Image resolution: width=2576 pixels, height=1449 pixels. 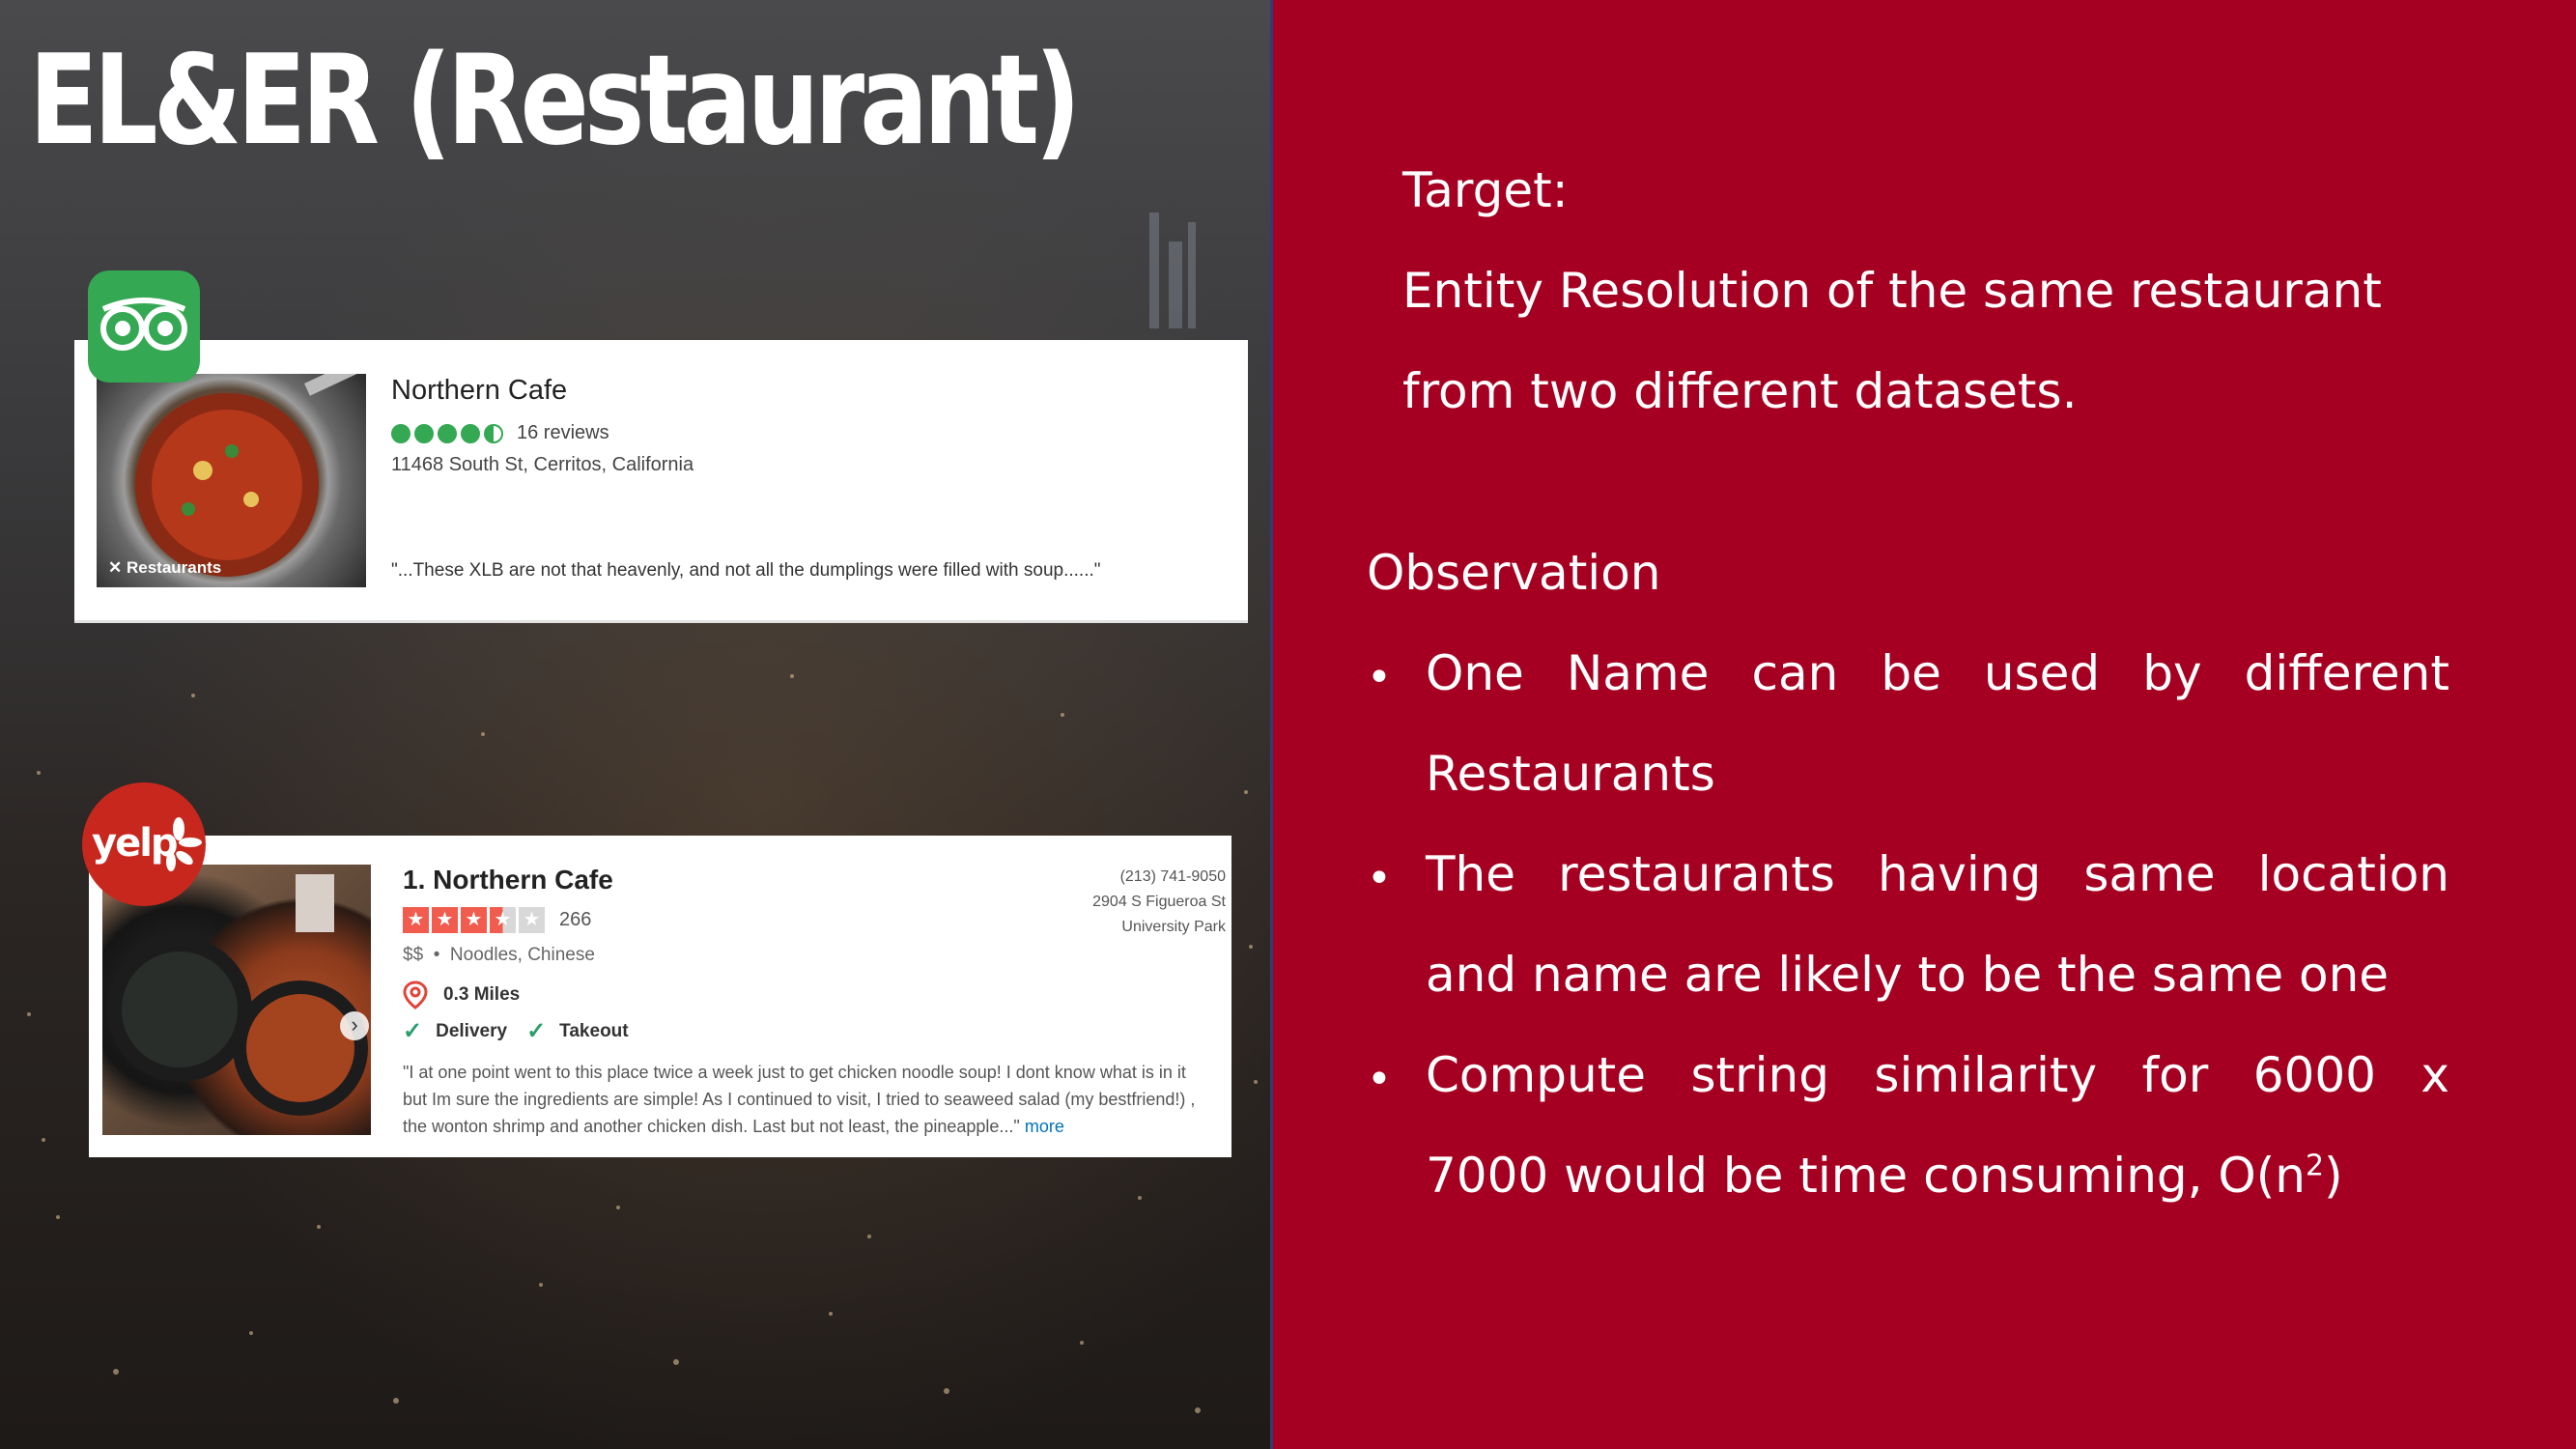 I want to click on restaurant-name: Northern Cafe, so click(x=479, y=391).